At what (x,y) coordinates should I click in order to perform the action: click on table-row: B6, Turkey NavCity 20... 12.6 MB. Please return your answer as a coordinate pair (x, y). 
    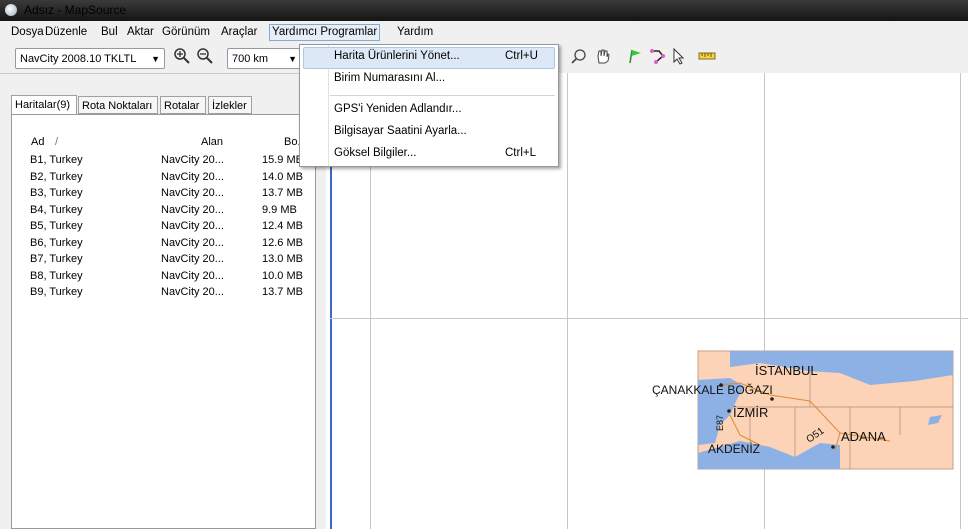
    Looking at the image, I should click on (163, 244).